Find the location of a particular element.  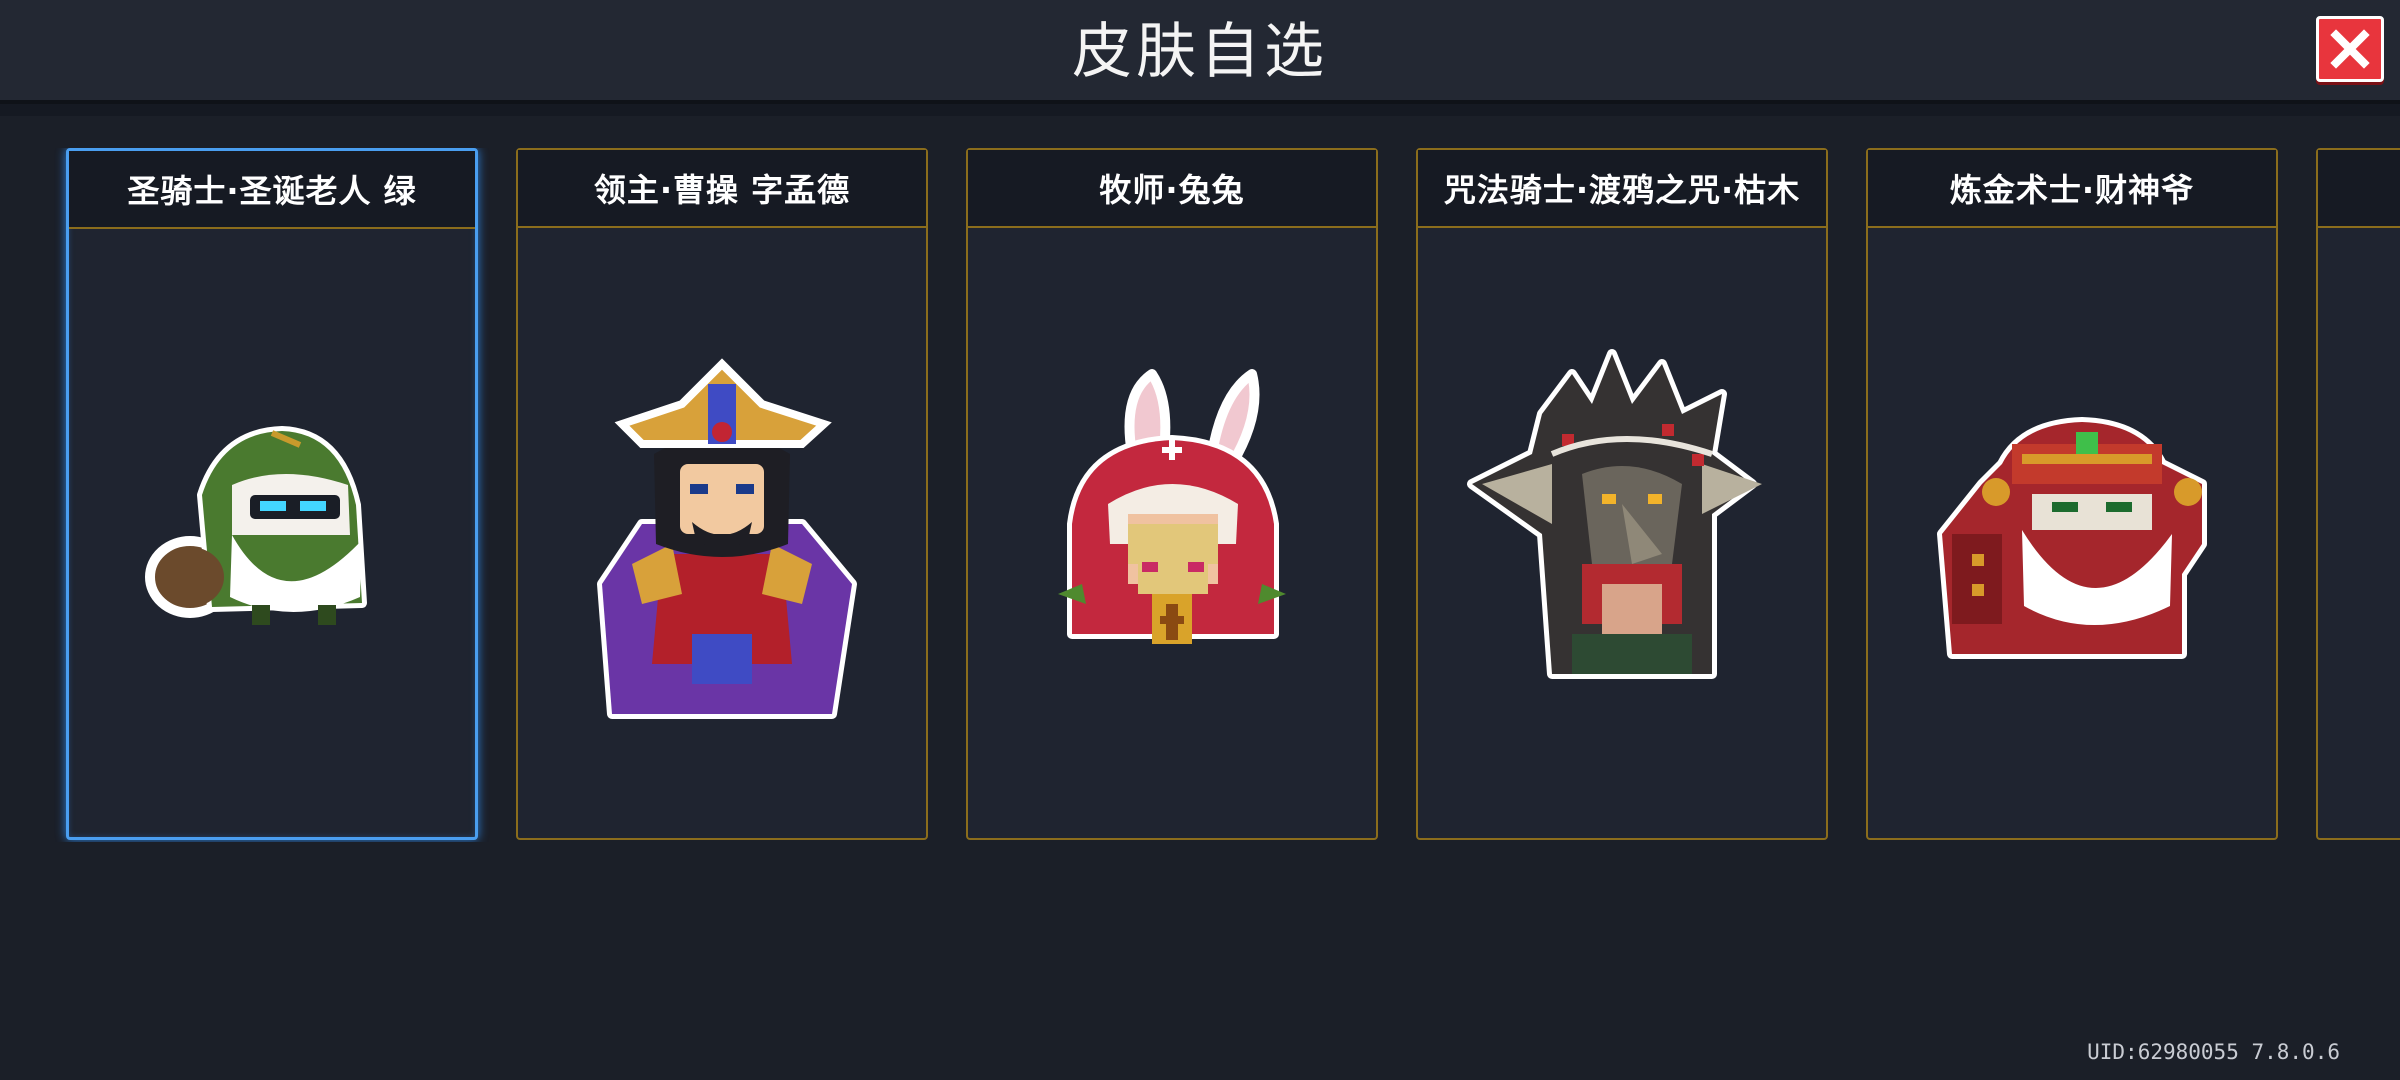

title-bar-shadow is located at coordinates (1200, 110).